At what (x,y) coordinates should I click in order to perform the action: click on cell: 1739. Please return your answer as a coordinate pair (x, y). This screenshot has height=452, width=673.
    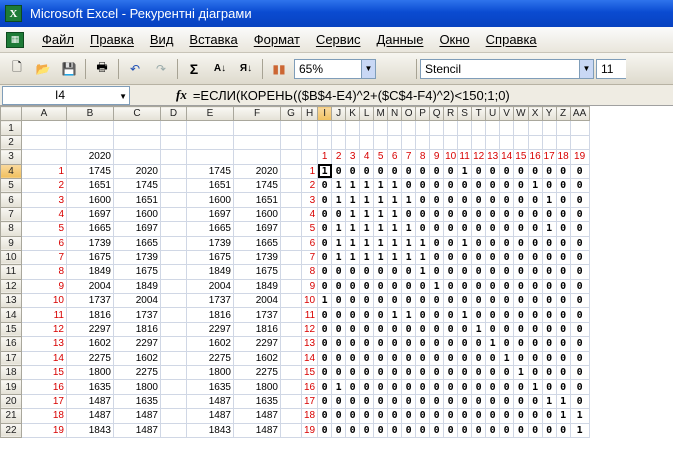
    Looking at the image, I should click on (210, 243).